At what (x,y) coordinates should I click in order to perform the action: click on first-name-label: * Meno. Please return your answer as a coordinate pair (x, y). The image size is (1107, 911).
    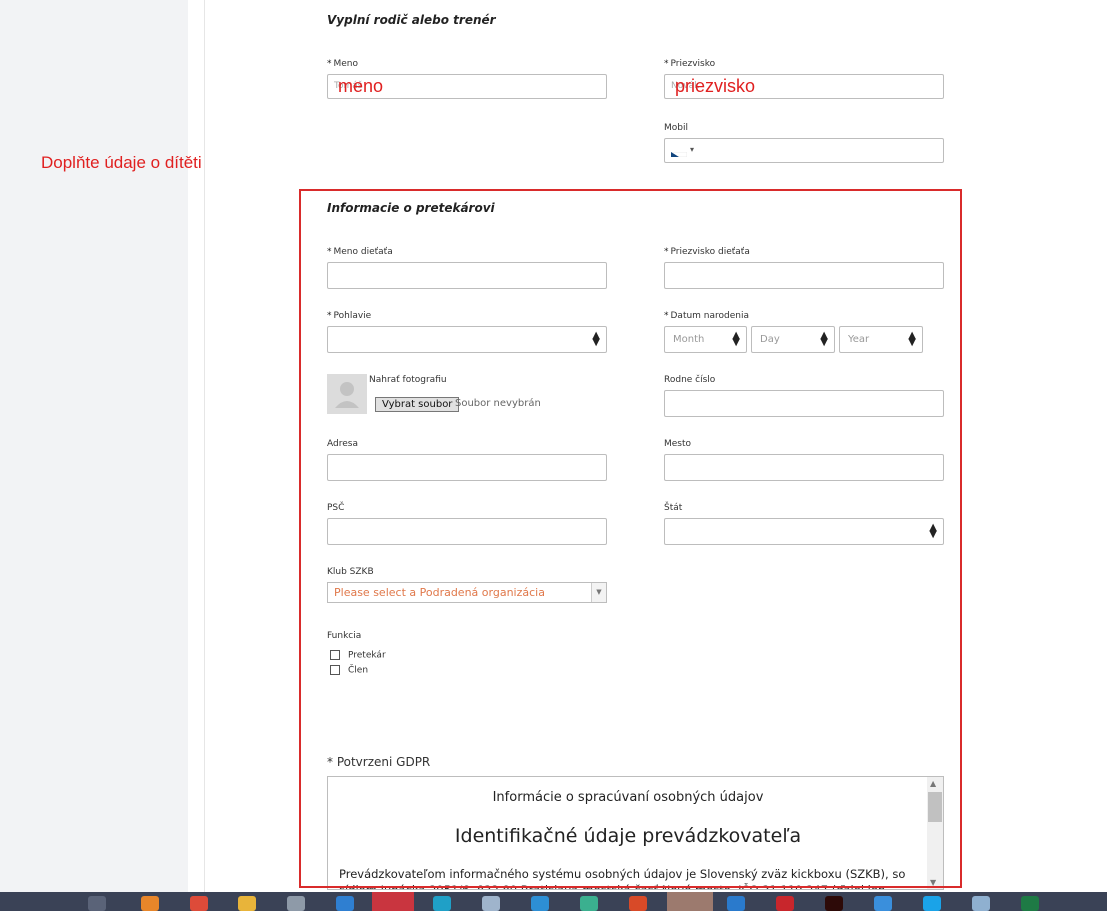
    Looking at the image, I should click on (343, 64).